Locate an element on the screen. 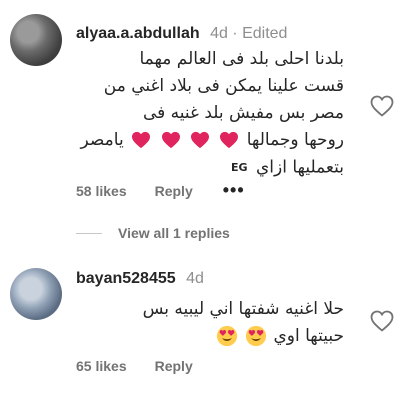  comment-header: bayan528455 4d is located at coordinates (140, 279).